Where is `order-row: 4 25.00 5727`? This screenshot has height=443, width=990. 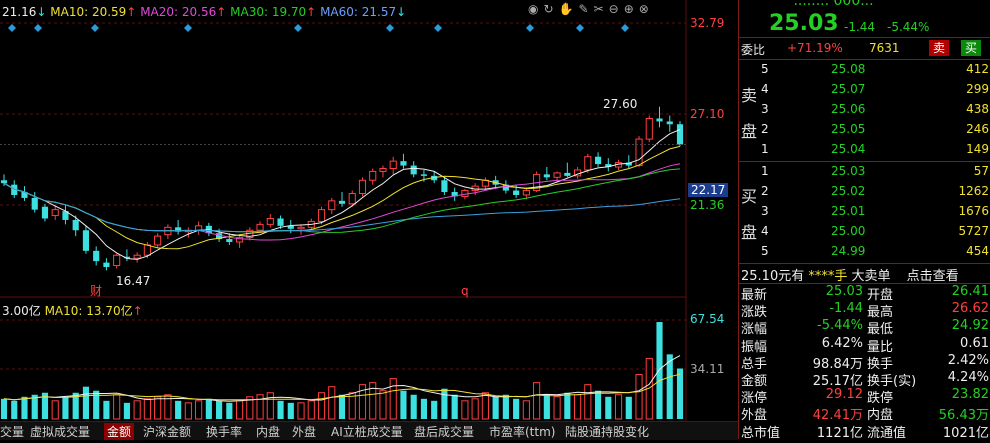
order-row: 4 25.00 5727 is located at coordinates (864, 232).